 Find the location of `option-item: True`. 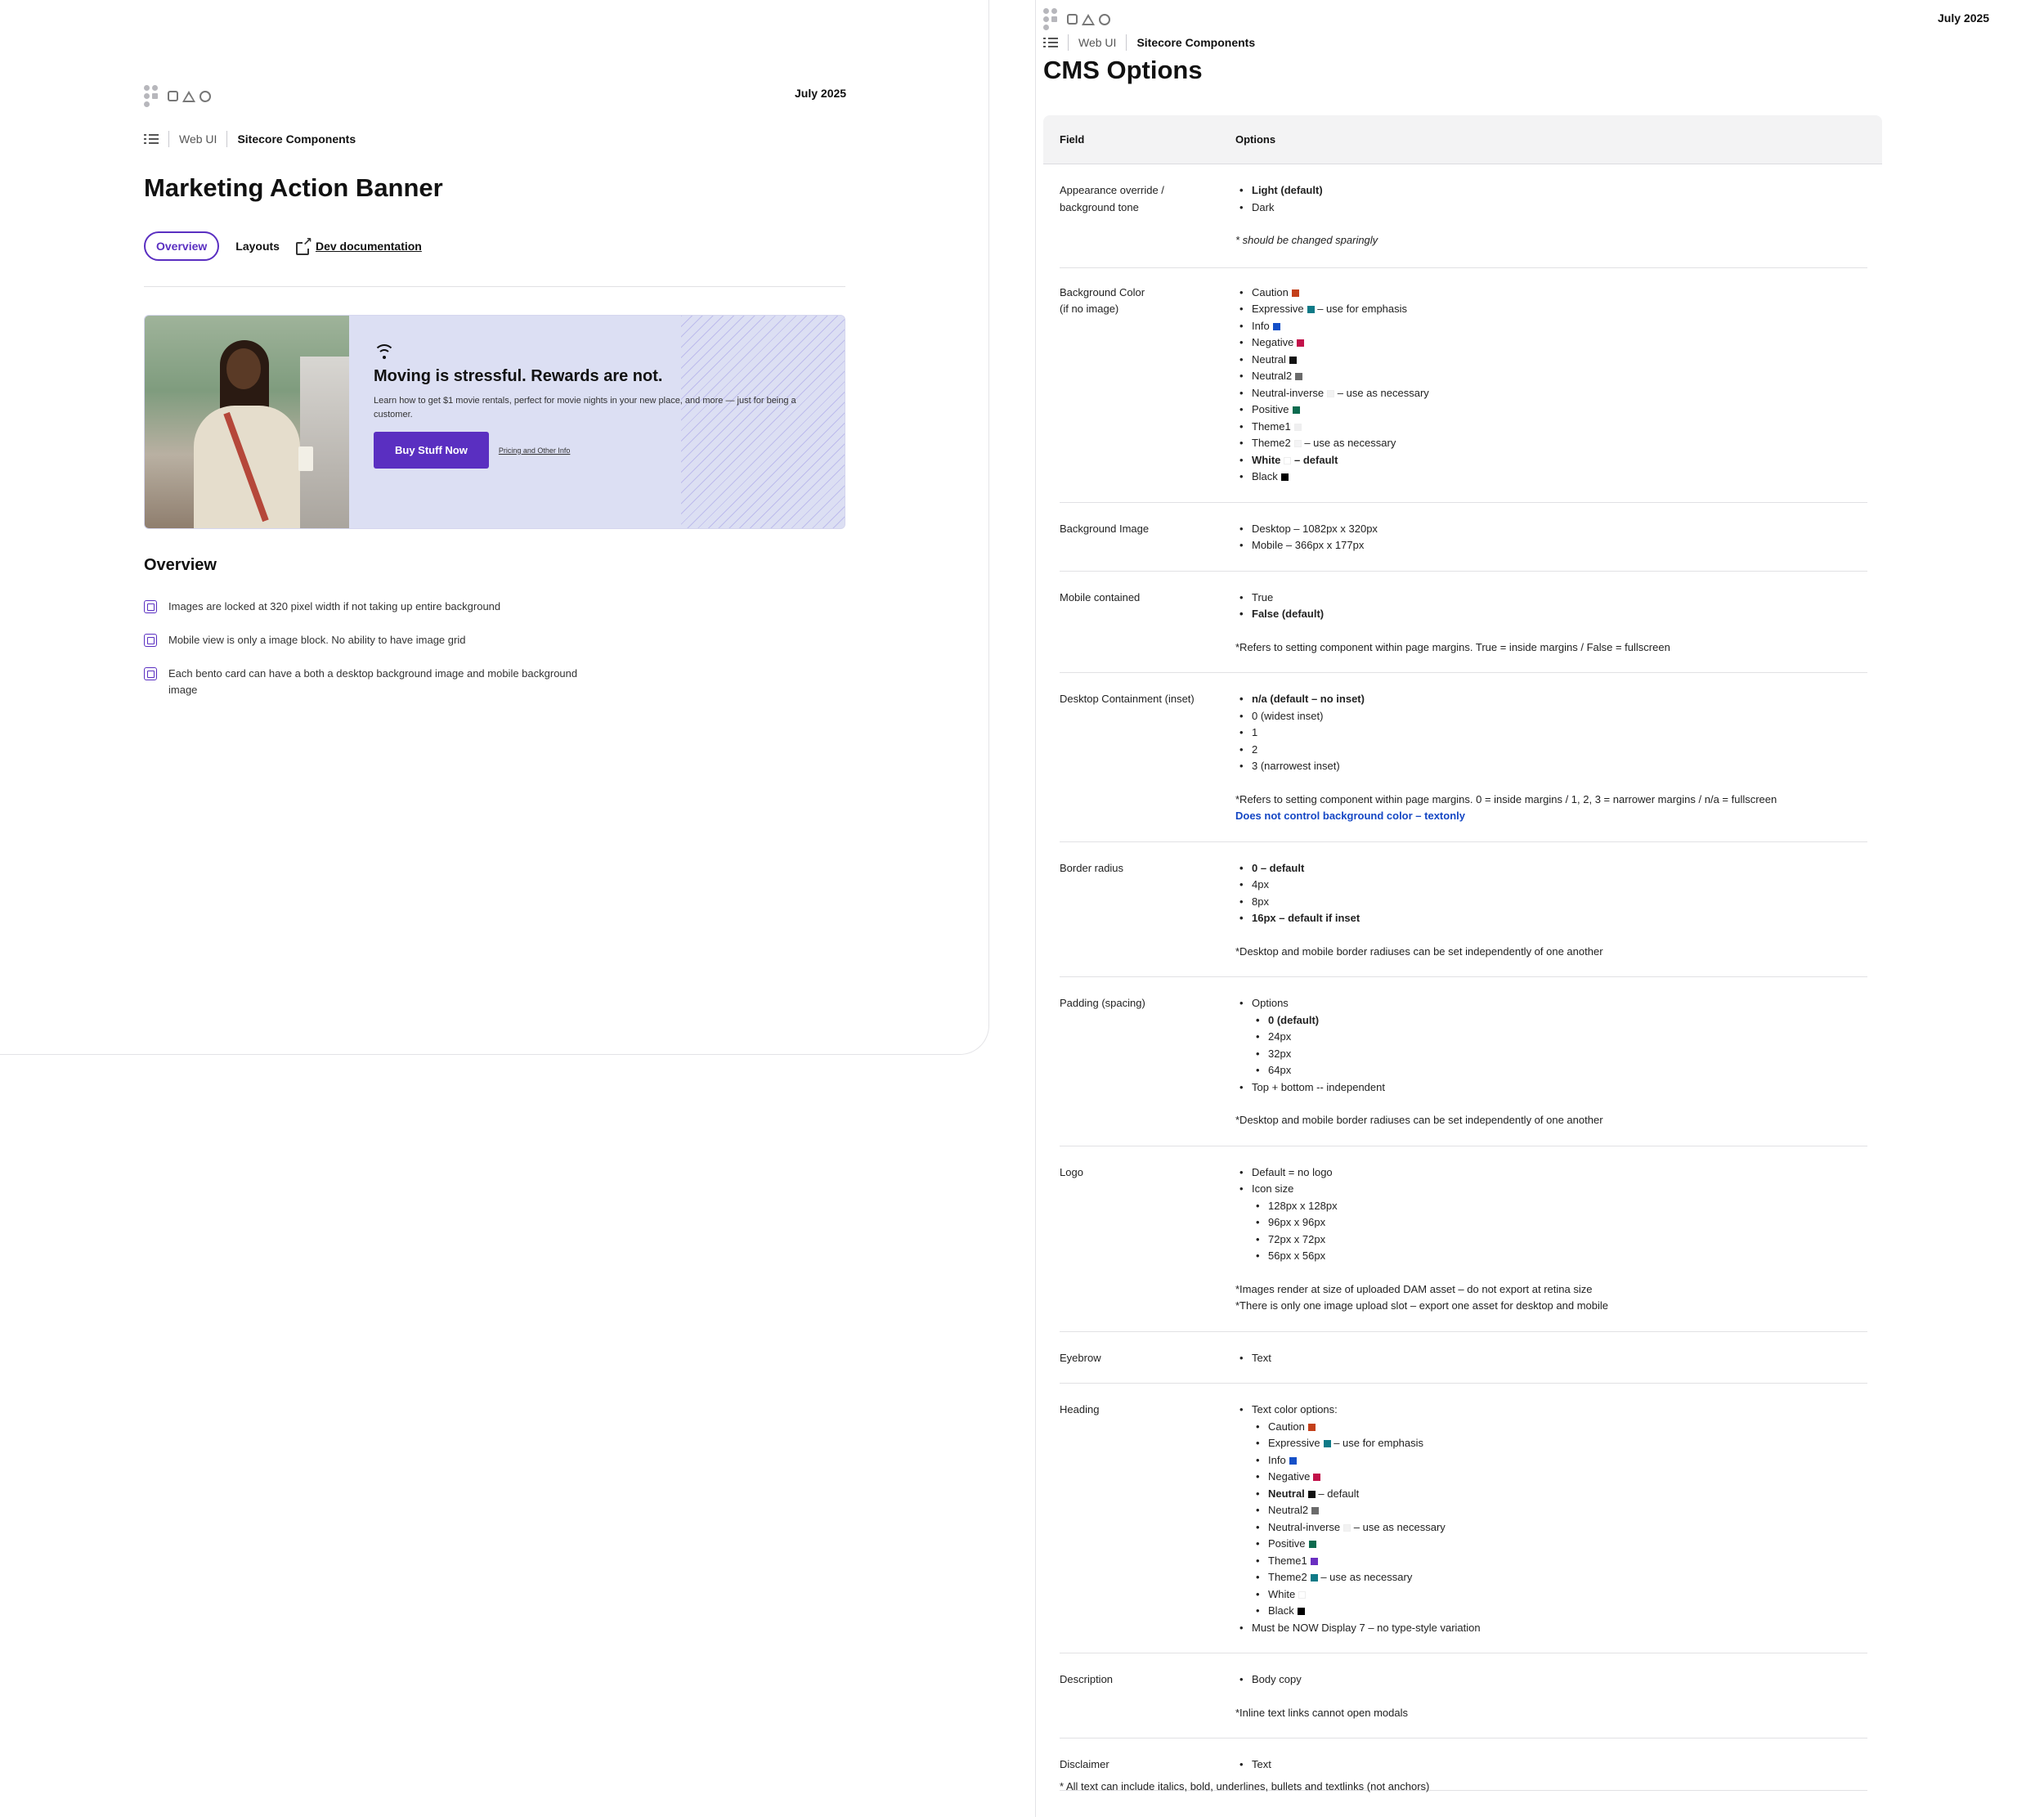

option-item: True is located at coordinates (1551, 598).